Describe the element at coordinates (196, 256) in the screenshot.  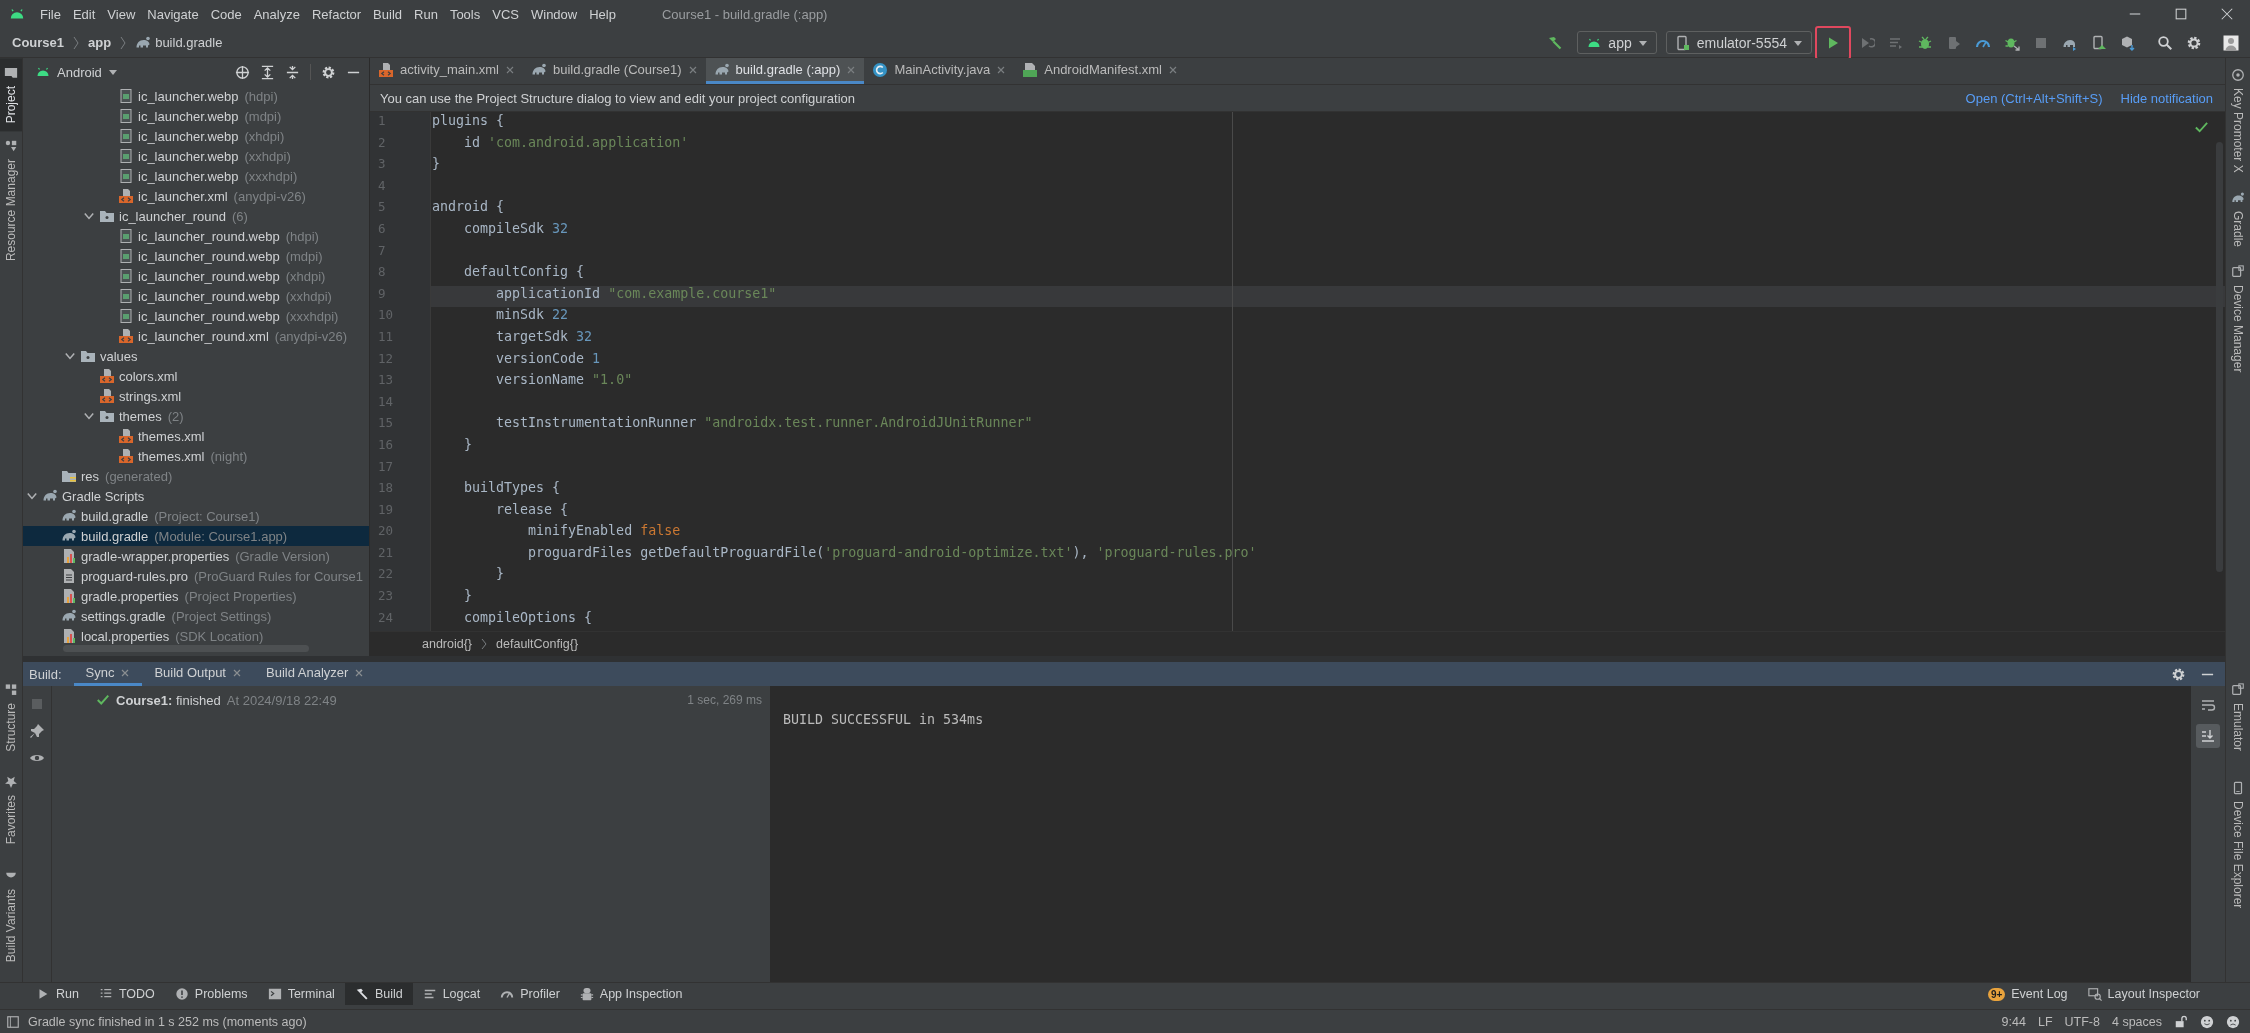
I see `tree-item: ic_launcher_round.webp (mdpi)` at that location.